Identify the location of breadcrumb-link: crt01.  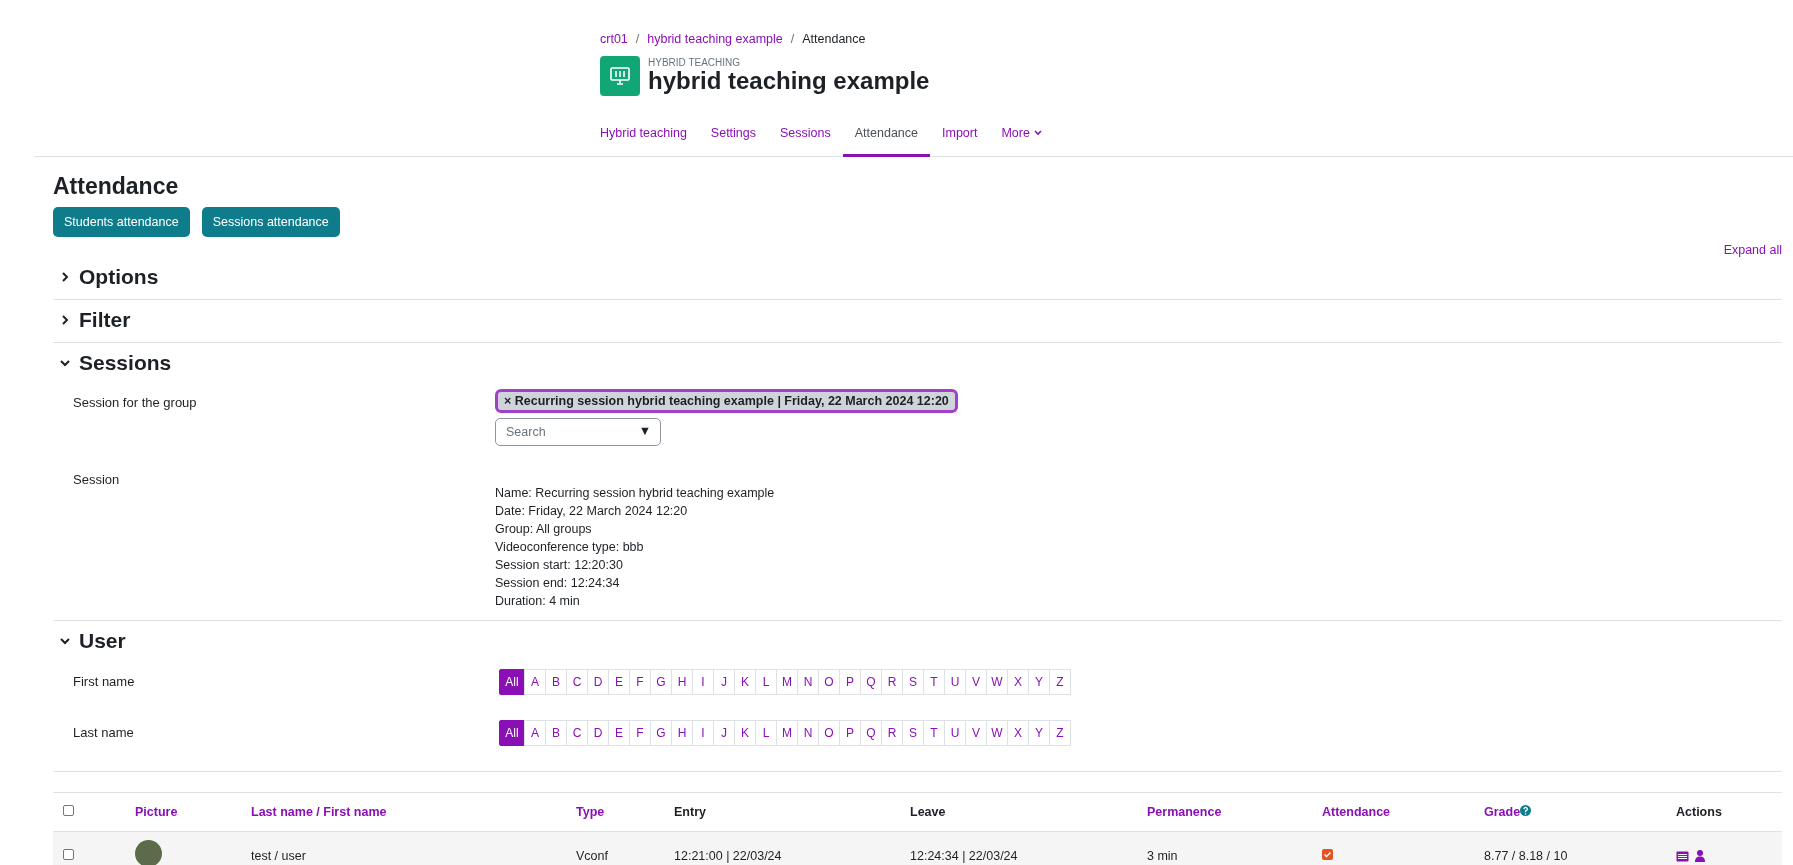
(614, 39).